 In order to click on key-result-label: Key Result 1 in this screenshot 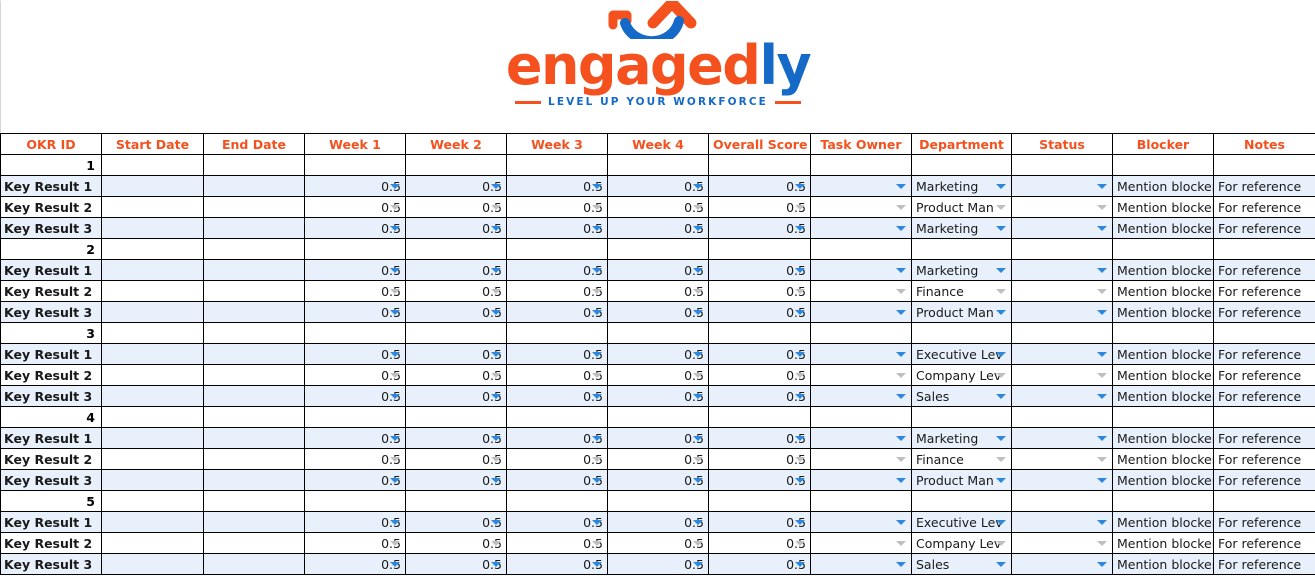, I will do `click(51, 354)`.